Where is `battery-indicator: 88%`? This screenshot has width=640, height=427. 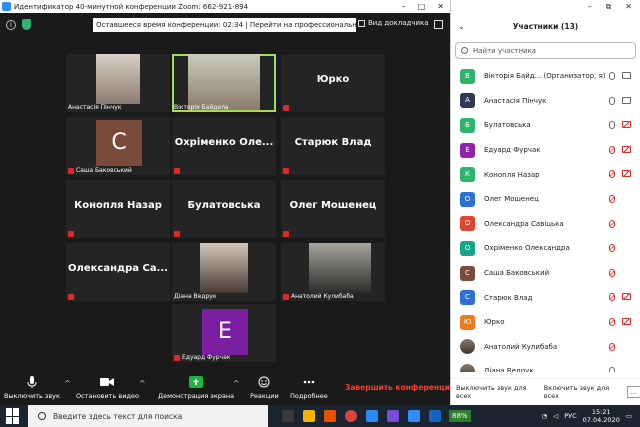
battery-indicator: 88% is located at coordinates (460, 416).